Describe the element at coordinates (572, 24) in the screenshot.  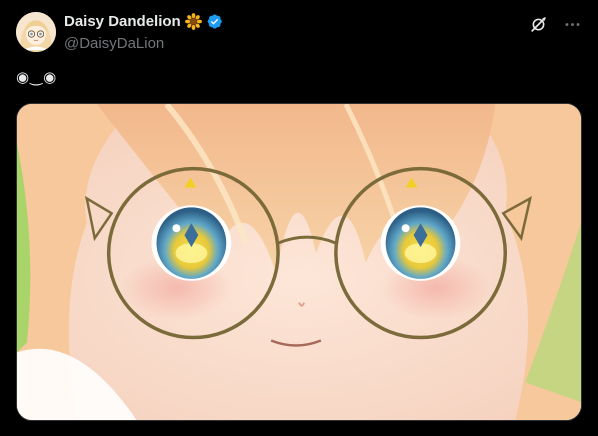
I see `more-options-icon` at that location.